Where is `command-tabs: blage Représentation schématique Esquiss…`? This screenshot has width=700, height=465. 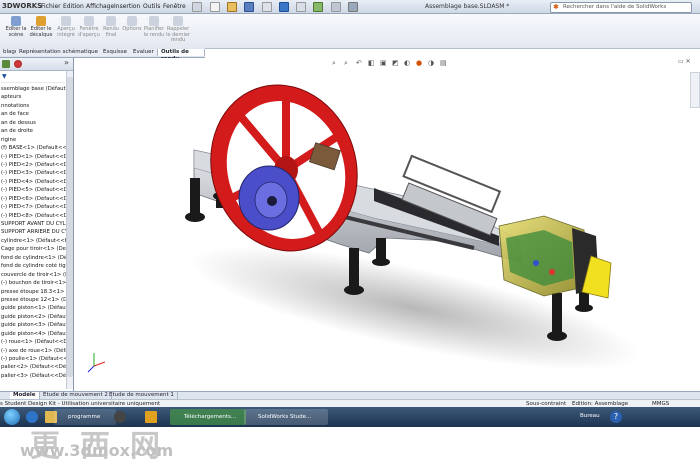
command-tabs: blage Représentation schématique Esquiss… is located at coordinates (102, 55).